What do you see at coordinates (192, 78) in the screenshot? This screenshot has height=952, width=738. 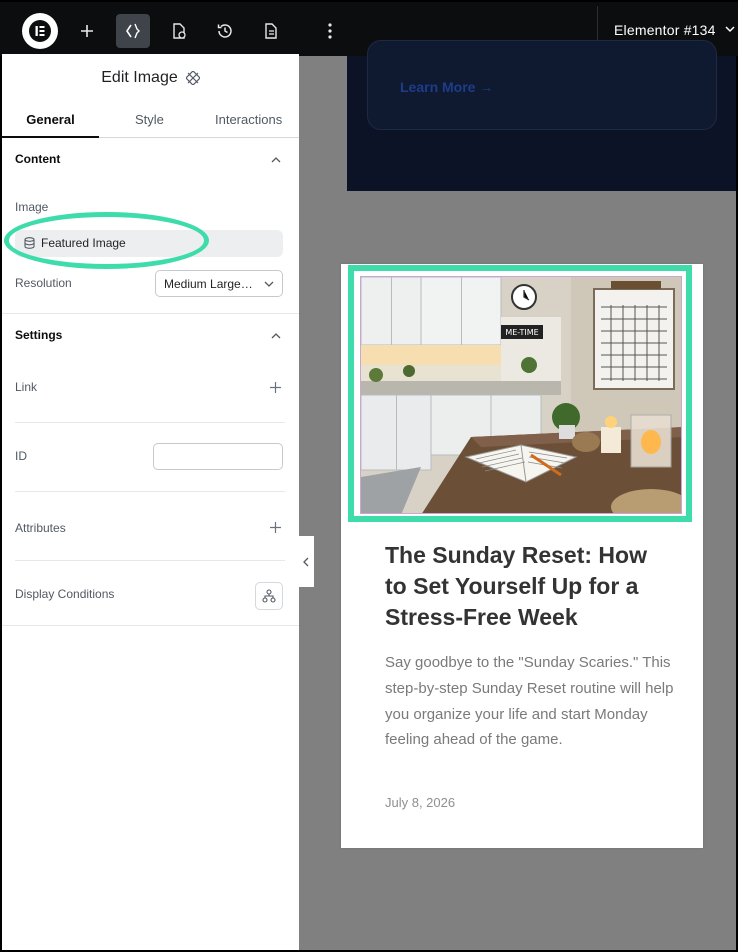 I see `atomic-element-icon` at bounding box center [192, 78].